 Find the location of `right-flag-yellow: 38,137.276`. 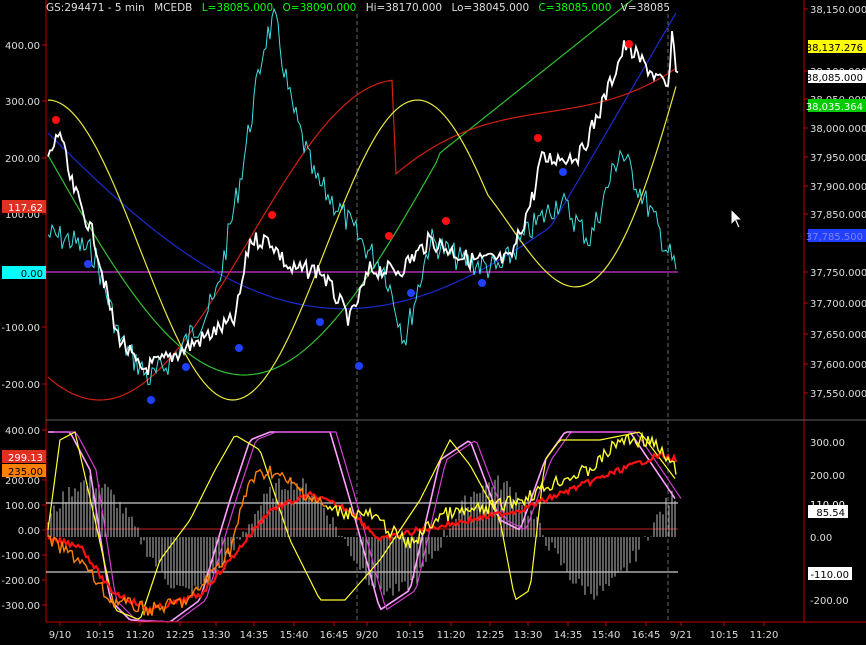

right-flag-yellow: 38,137.276 is located at coordinates (834, 48).